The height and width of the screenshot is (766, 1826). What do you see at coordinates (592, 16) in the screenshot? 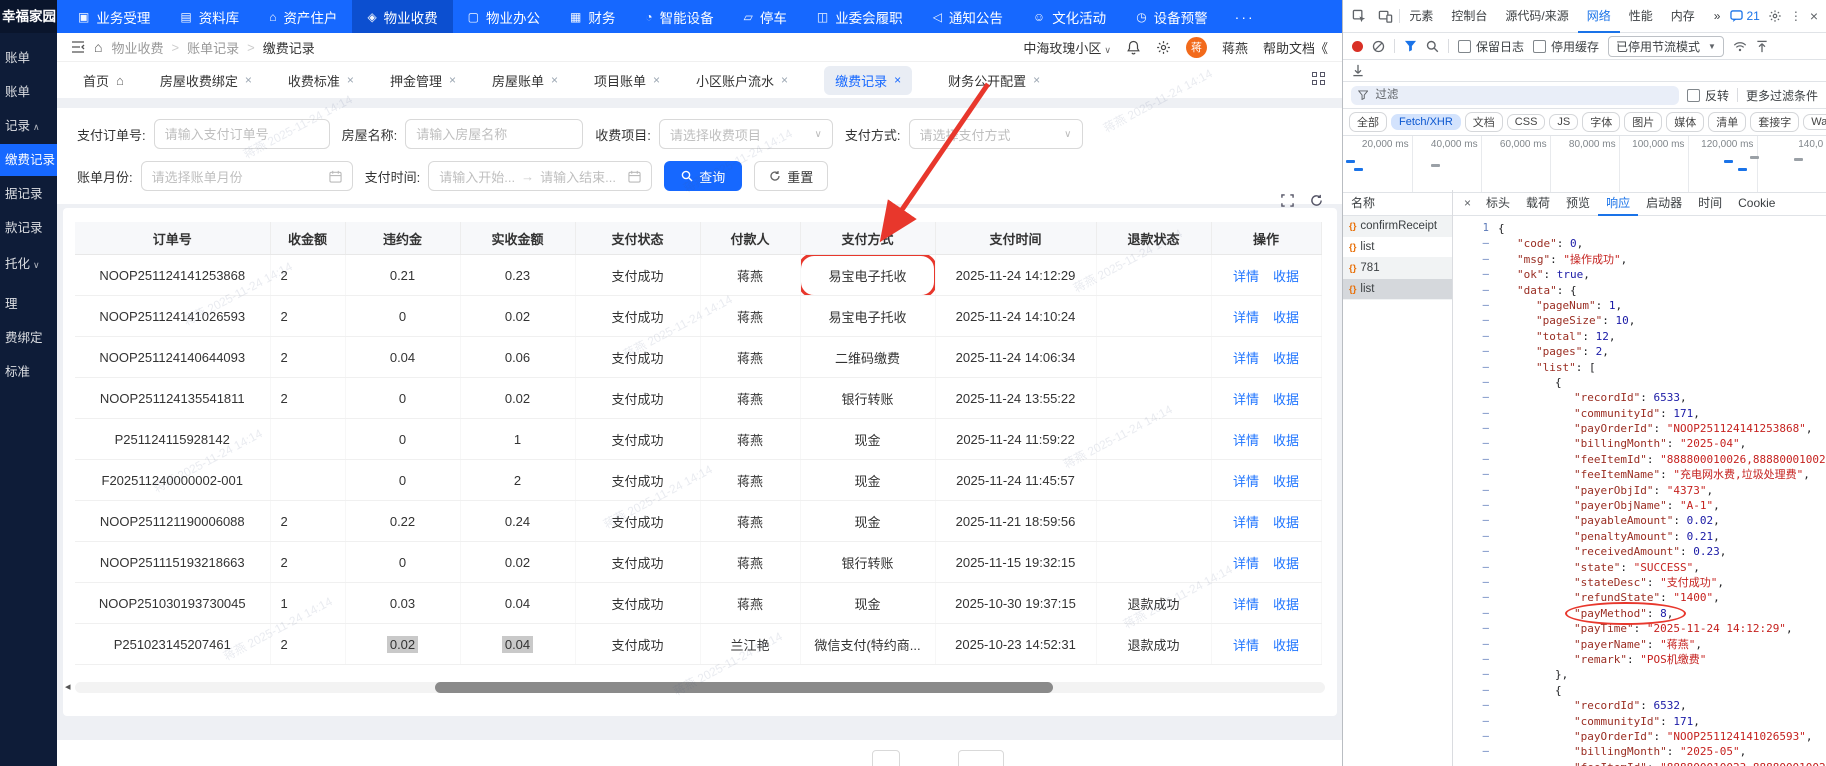
I see `nav-item-6: ▦ 财务` at bounding box center [592, 16].